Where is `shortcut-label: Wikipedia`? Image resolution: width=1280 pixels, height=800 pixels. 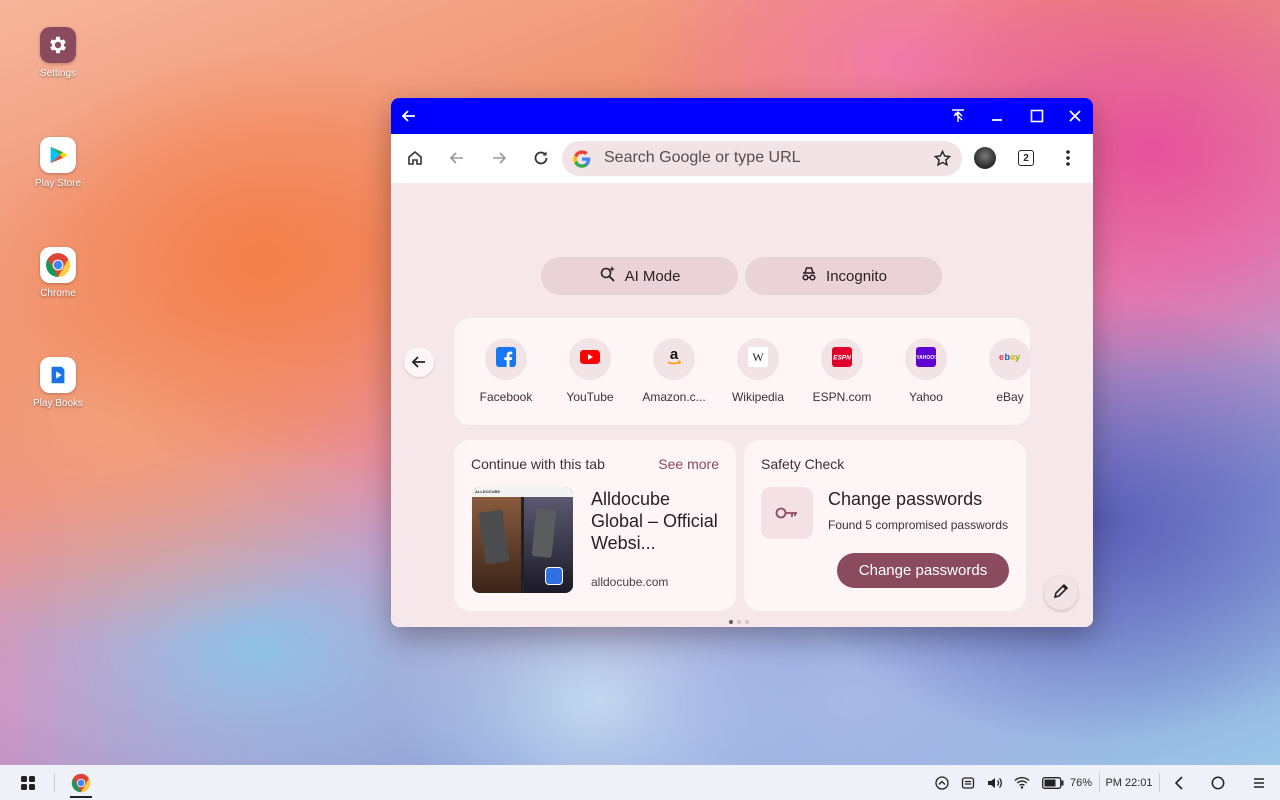
shortcut-label: Wikipedia is located at coordinates (758, 397).